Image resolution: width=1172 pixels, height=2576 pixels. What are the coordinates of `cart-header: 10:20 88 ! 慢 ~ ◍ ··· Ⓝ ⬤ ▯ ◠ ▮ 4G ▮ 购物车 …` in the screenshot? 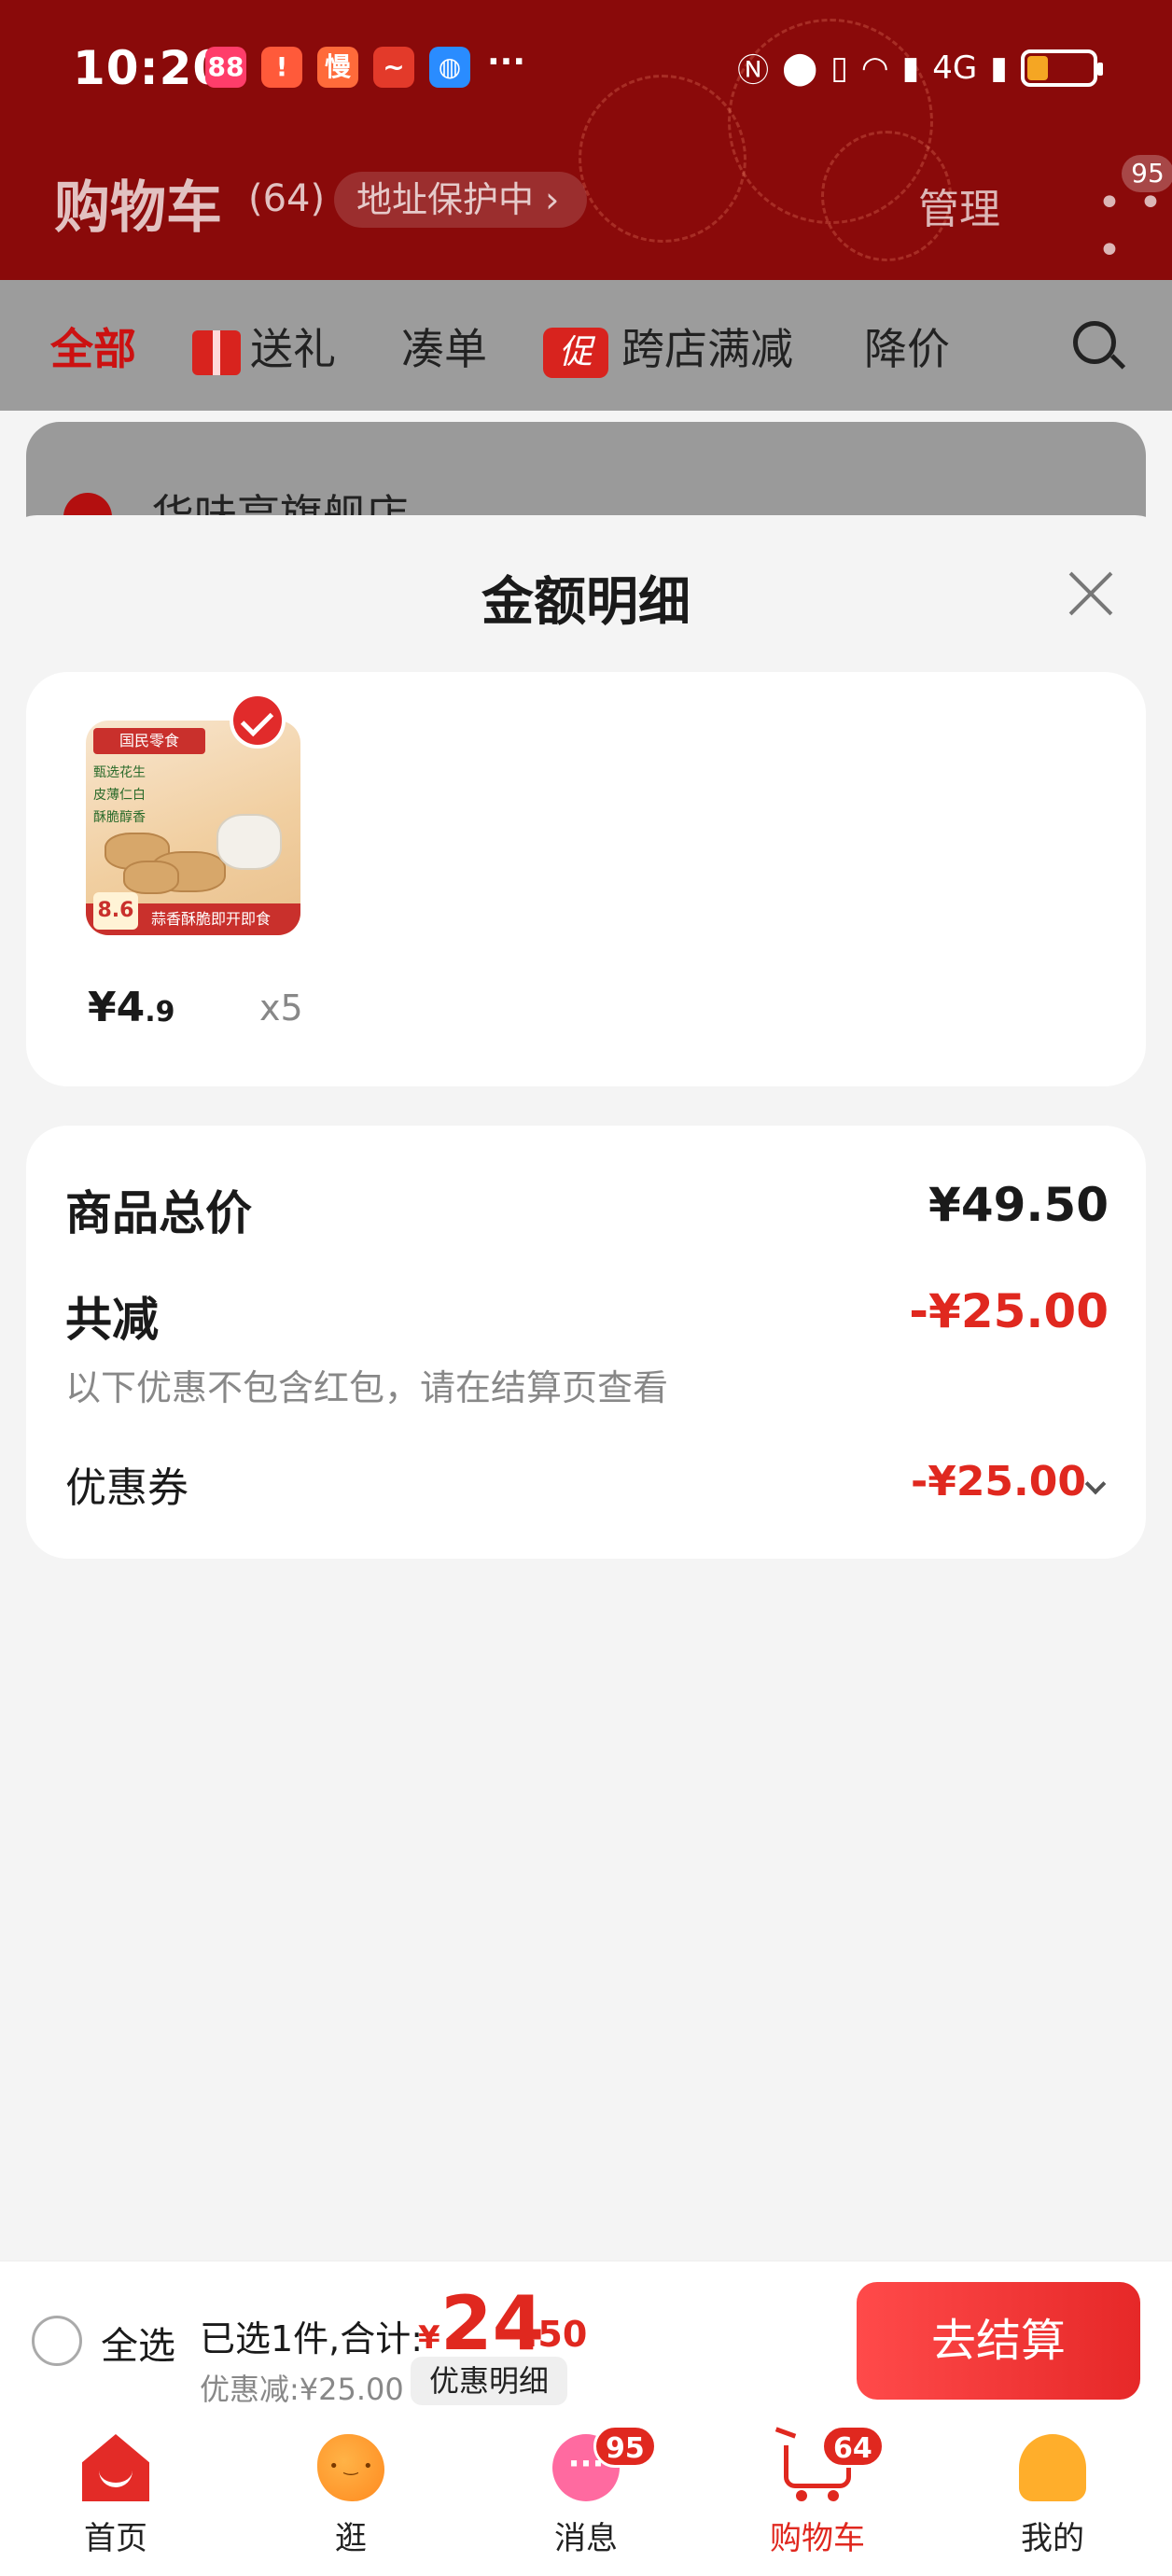 It's located at (586, 140).